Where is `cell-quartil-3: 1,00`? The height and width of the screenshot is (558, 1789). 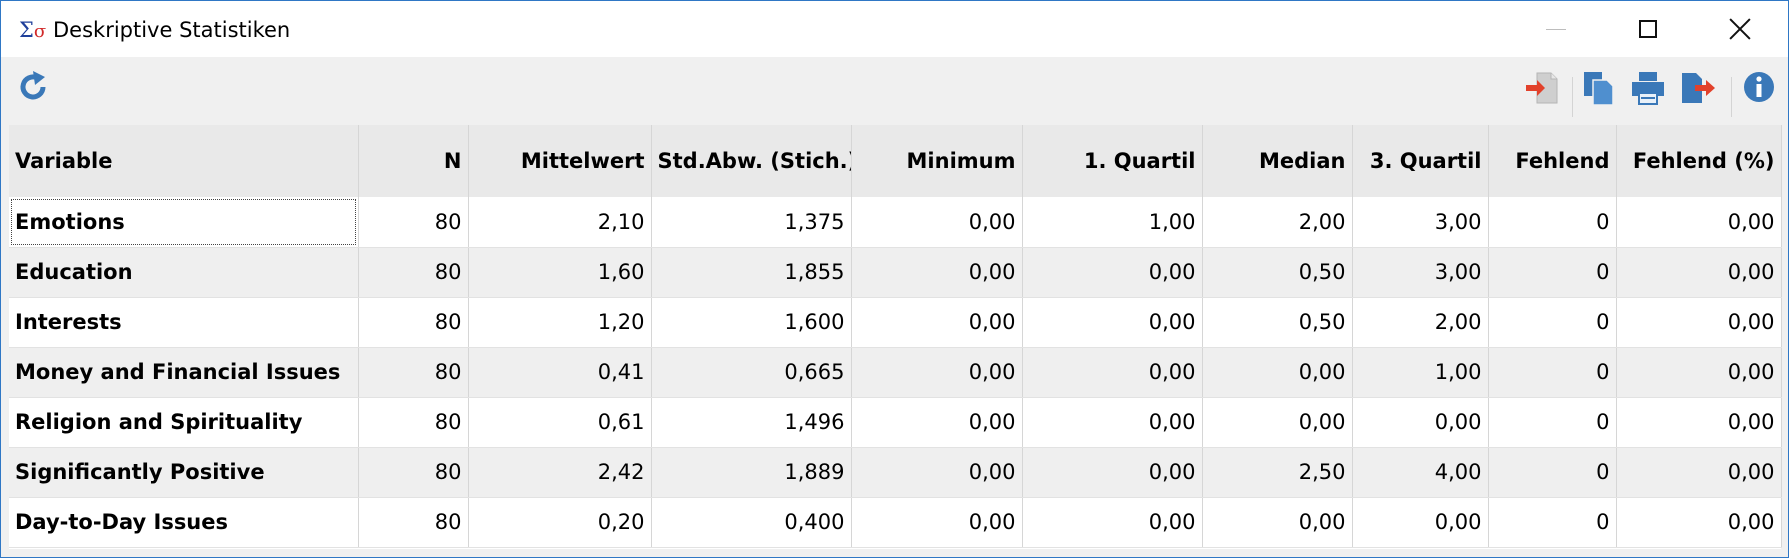 cell-quartil-3: 1,00 is located at coordinates (1420, 372).